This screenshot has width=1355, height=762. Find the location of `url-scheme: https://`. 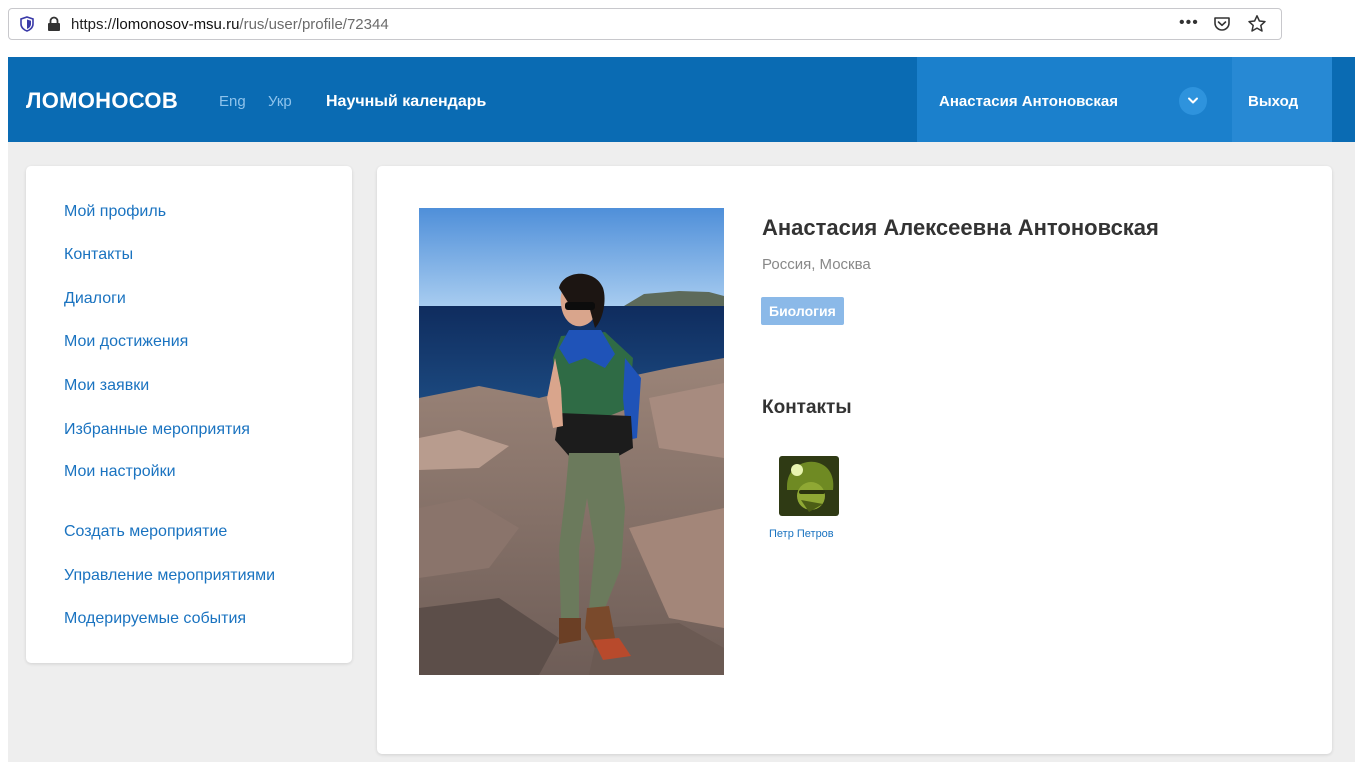

url-scheme: https:// is located at coordinates (94, 24).